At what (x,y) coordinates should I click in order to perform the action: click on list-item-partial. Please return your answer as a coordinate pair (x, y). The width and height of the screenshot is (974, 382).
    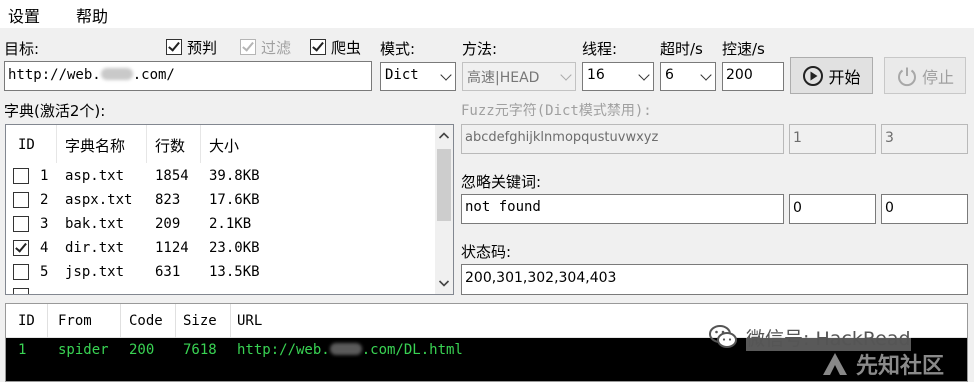
    Looking at the image, I should click on (221, 289).